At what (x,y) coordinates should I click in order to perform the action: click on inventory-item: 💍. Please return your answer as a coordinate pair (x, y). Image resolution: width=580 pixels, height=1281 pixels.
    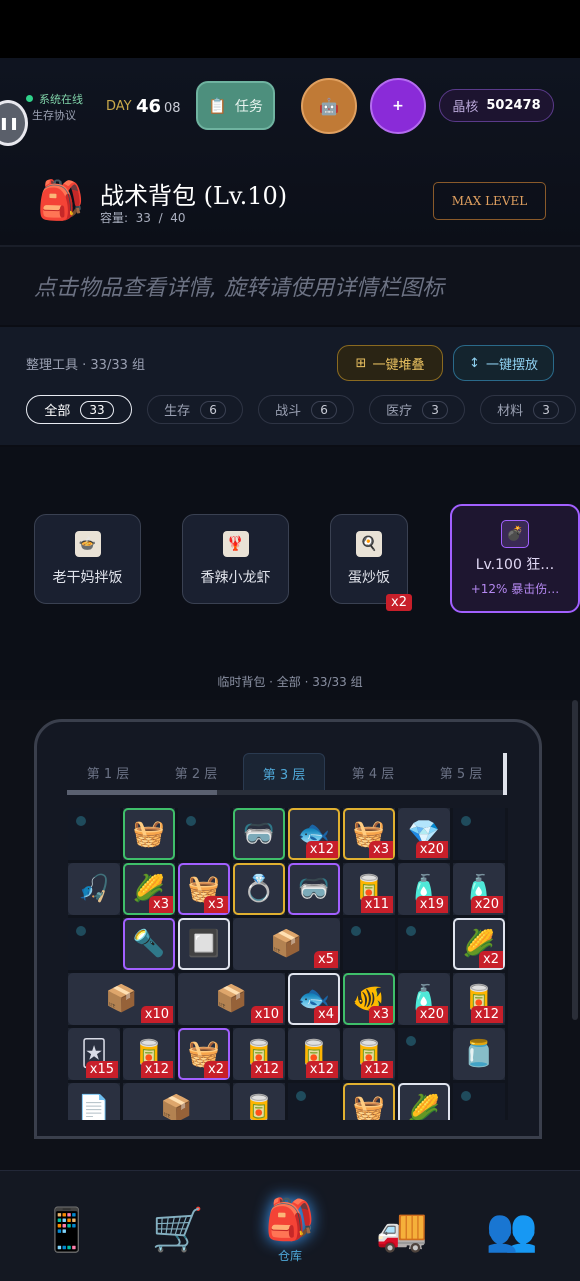
    Looking at the image, I should click on (259, 889).